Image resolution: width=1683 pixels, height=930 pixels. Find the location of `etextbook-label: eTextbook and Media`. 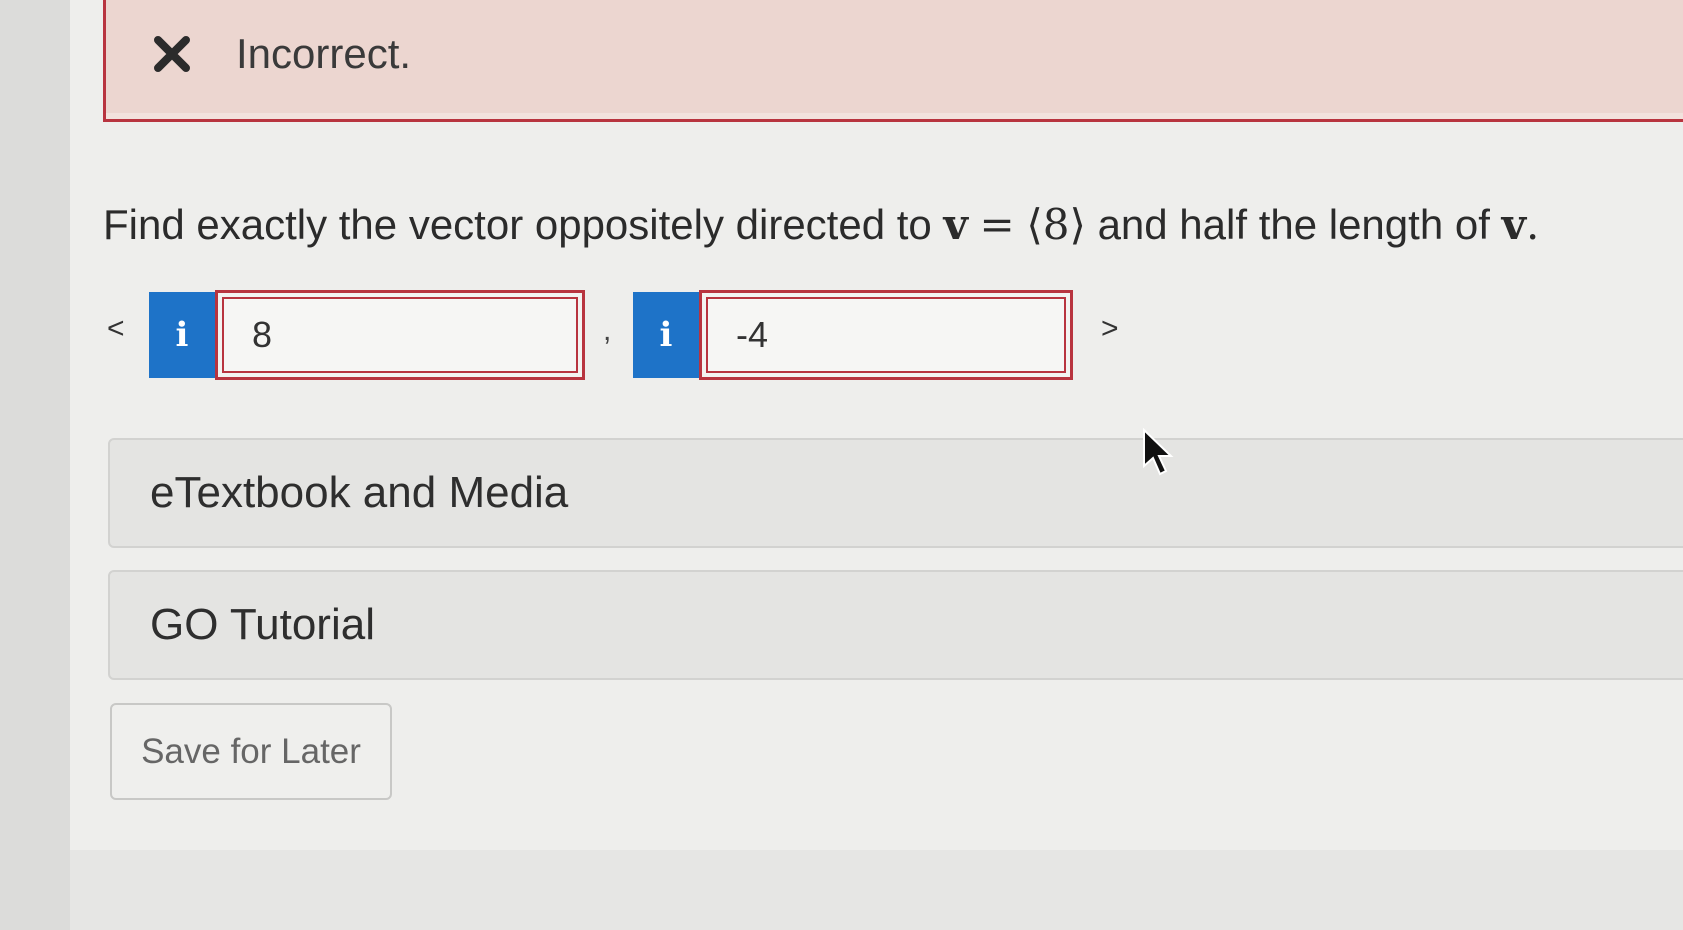

etextbook-label: eTextbook and Media is located at coordinates (359, 492).